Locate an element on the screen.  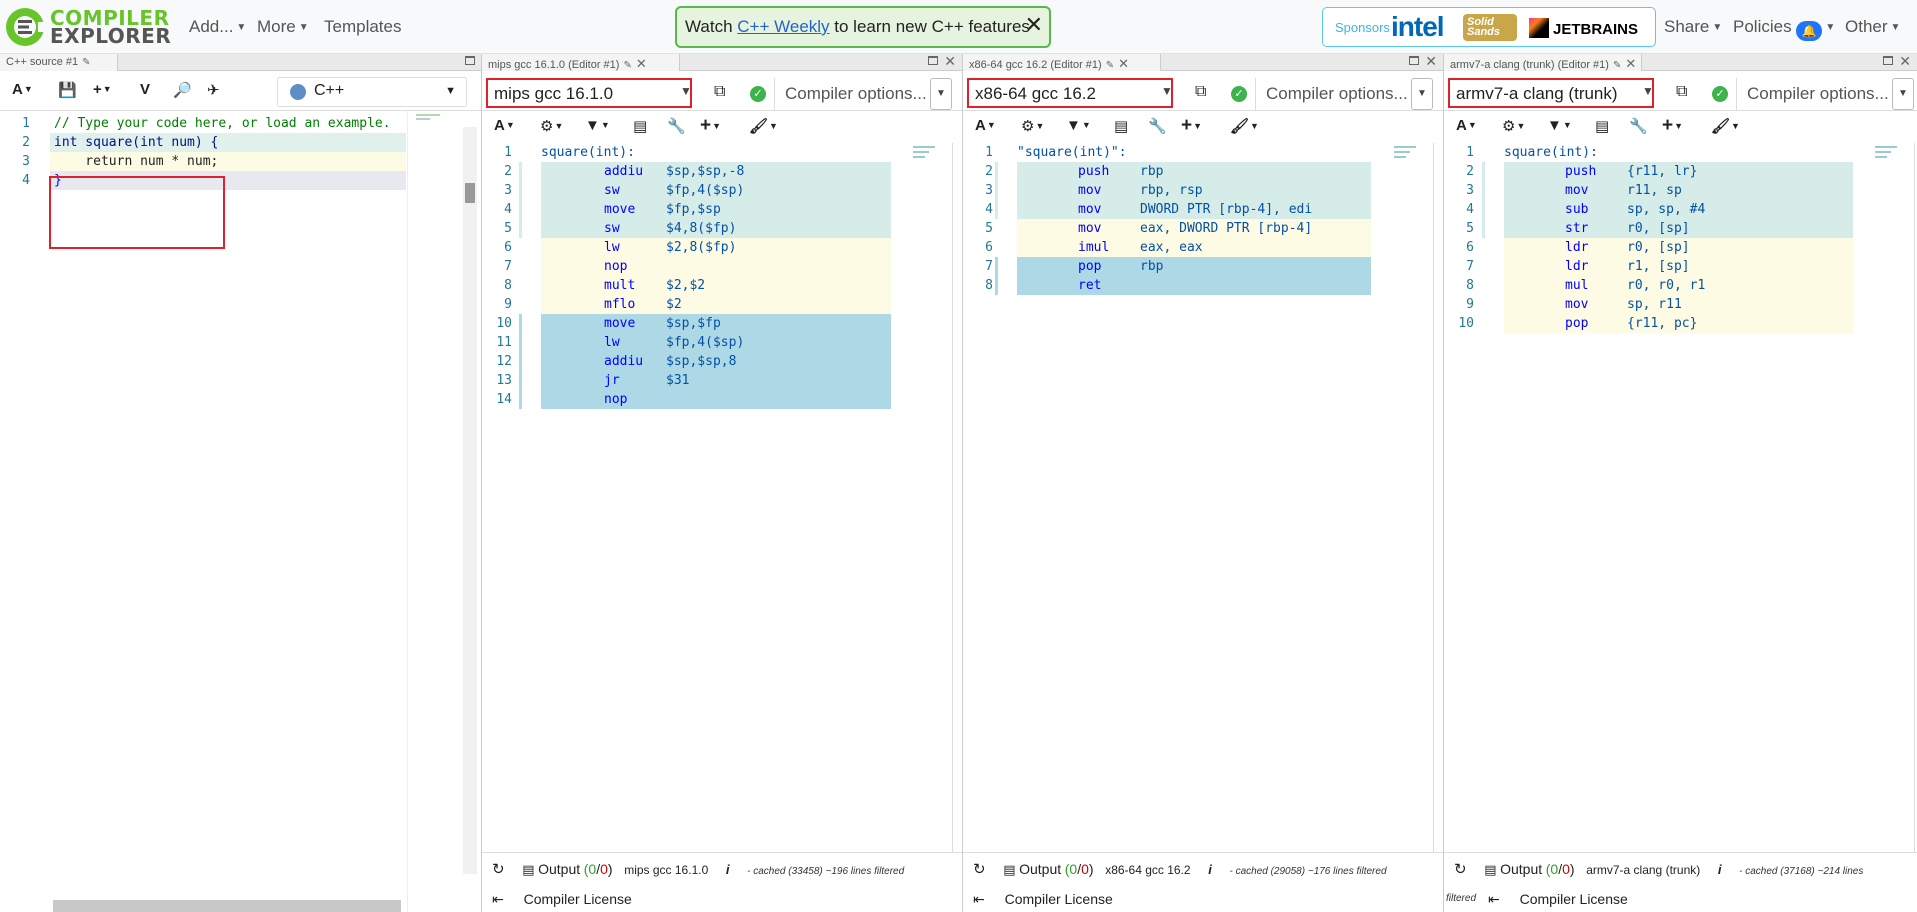
vim-mode-icon: V is located at coordinates (145, 89).